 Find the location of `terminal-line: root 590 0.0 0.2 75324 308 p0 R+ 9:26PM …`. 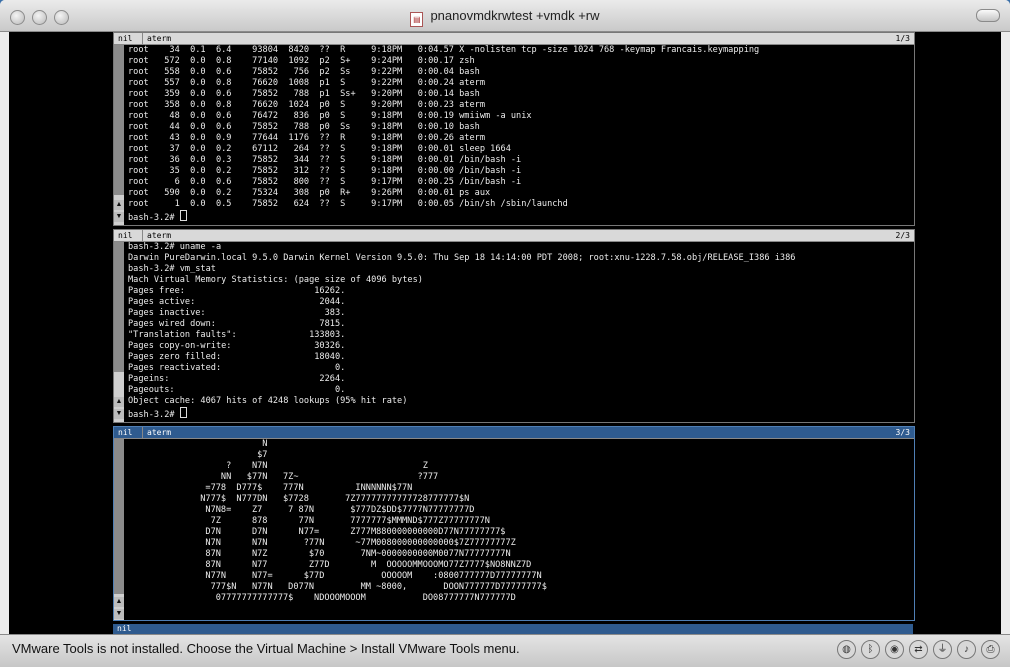

terminal-line: root 590 0.0 0.2 75324 308 p0 R+ 9:26PM … is located at coordinates (309, 193).